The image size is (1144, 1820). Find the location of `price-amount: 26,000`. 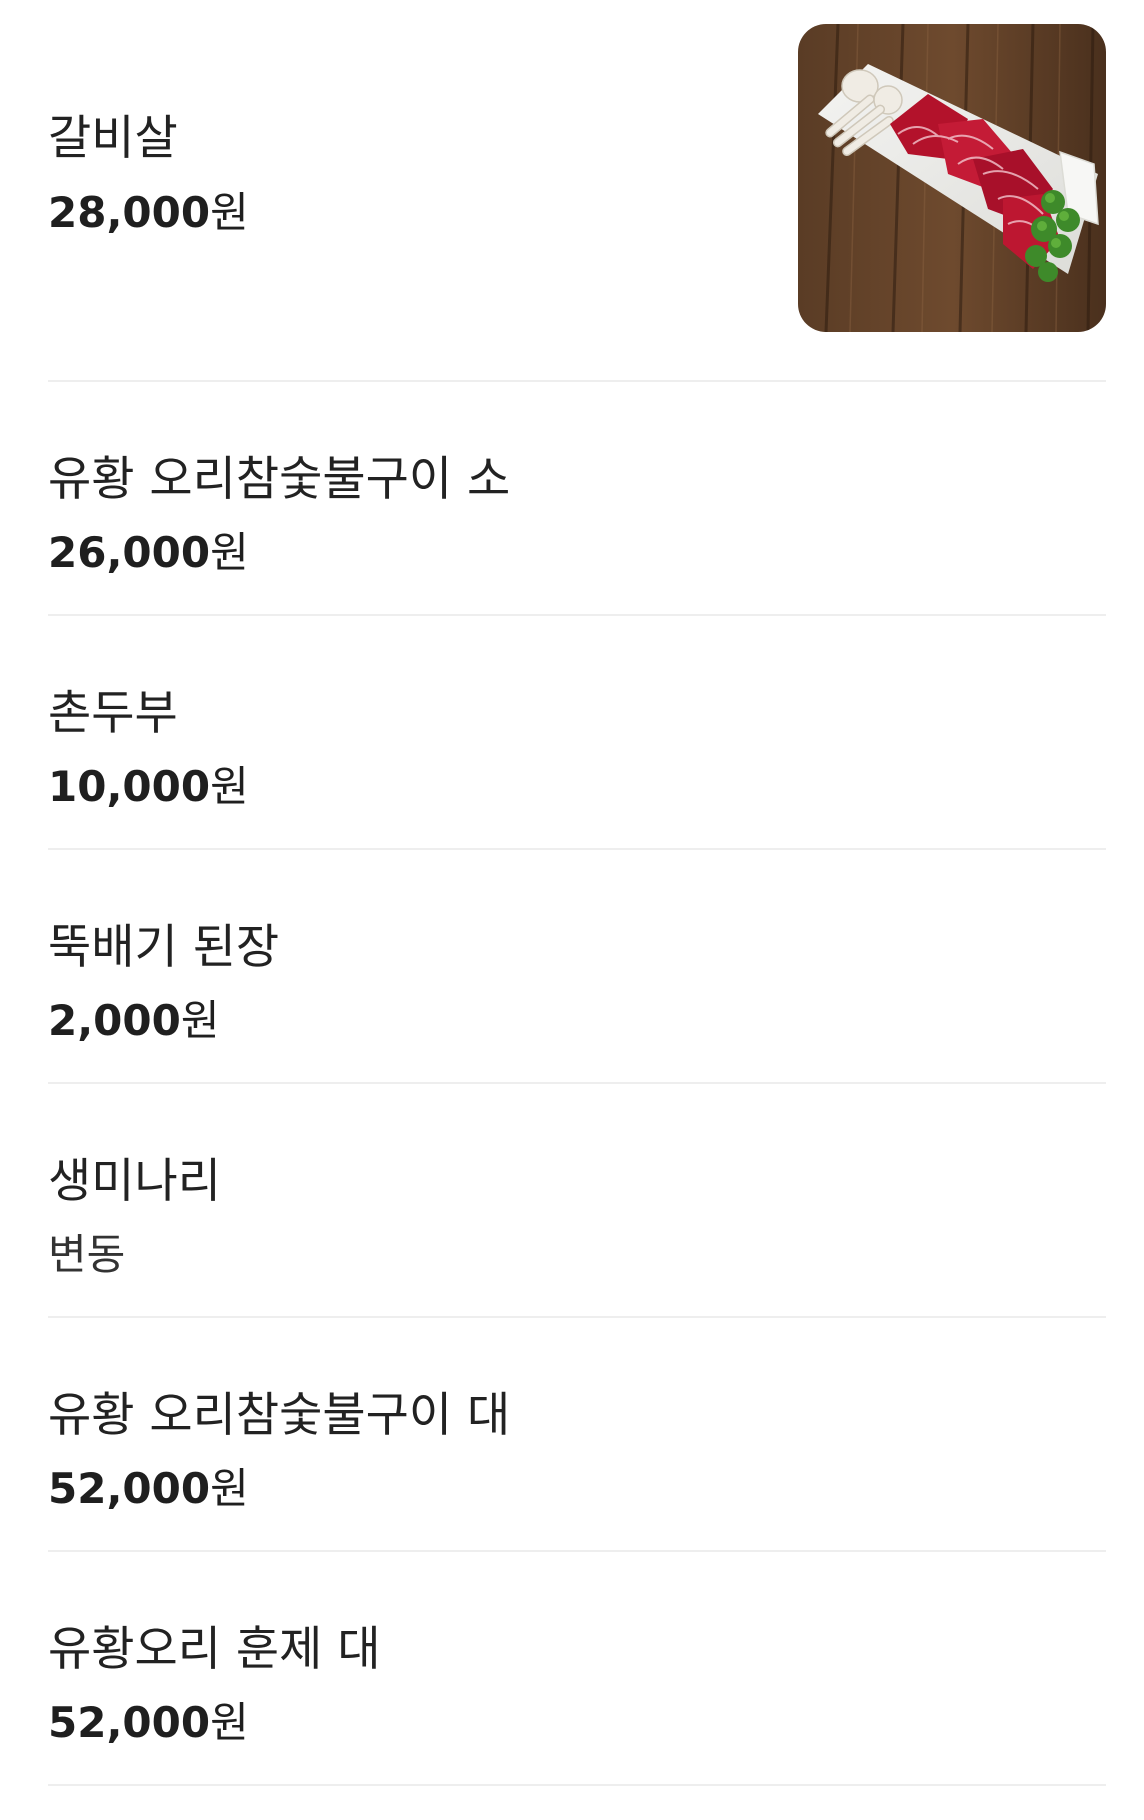

price-amount: 26,000 is located at coordinates (129, 552).